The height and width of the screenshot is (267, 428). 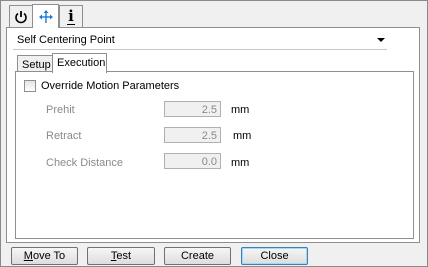 I want to click on close-label: Close, so click(x=274, y=256).